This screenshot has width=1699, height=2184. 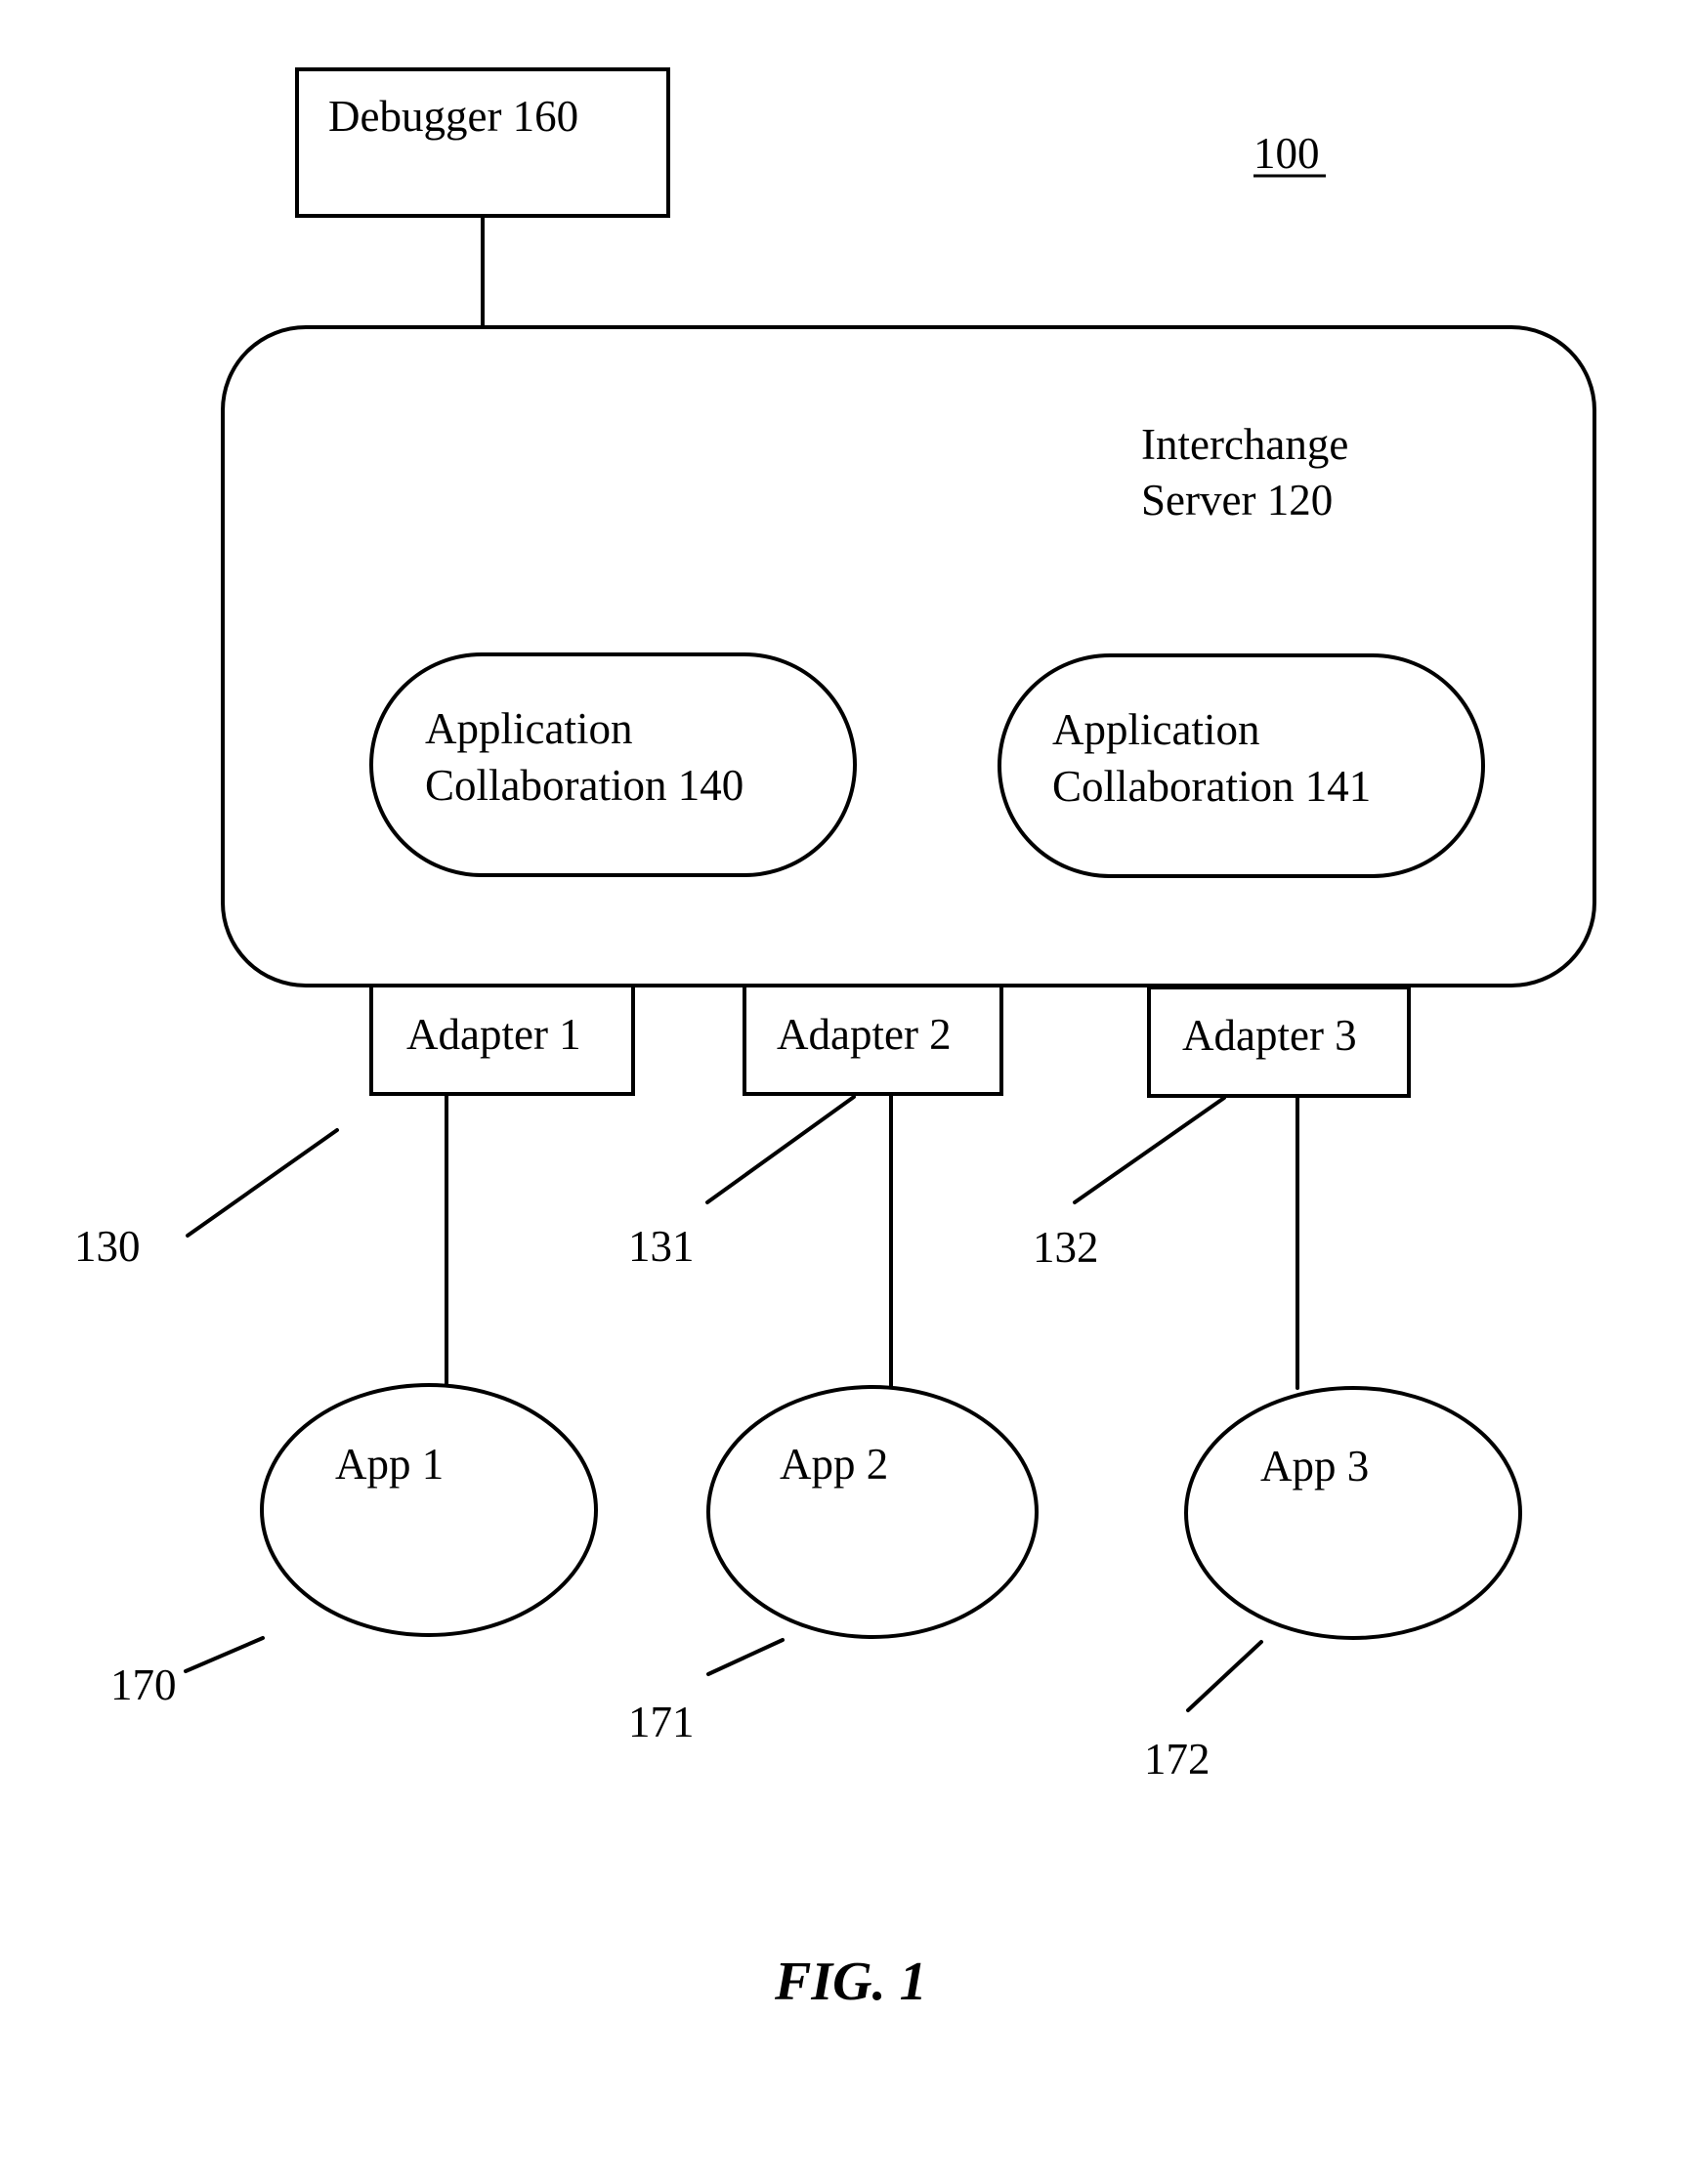 I want to click on collaboration-label-line2: Collaboration 141, so click(x=1211, y=786).